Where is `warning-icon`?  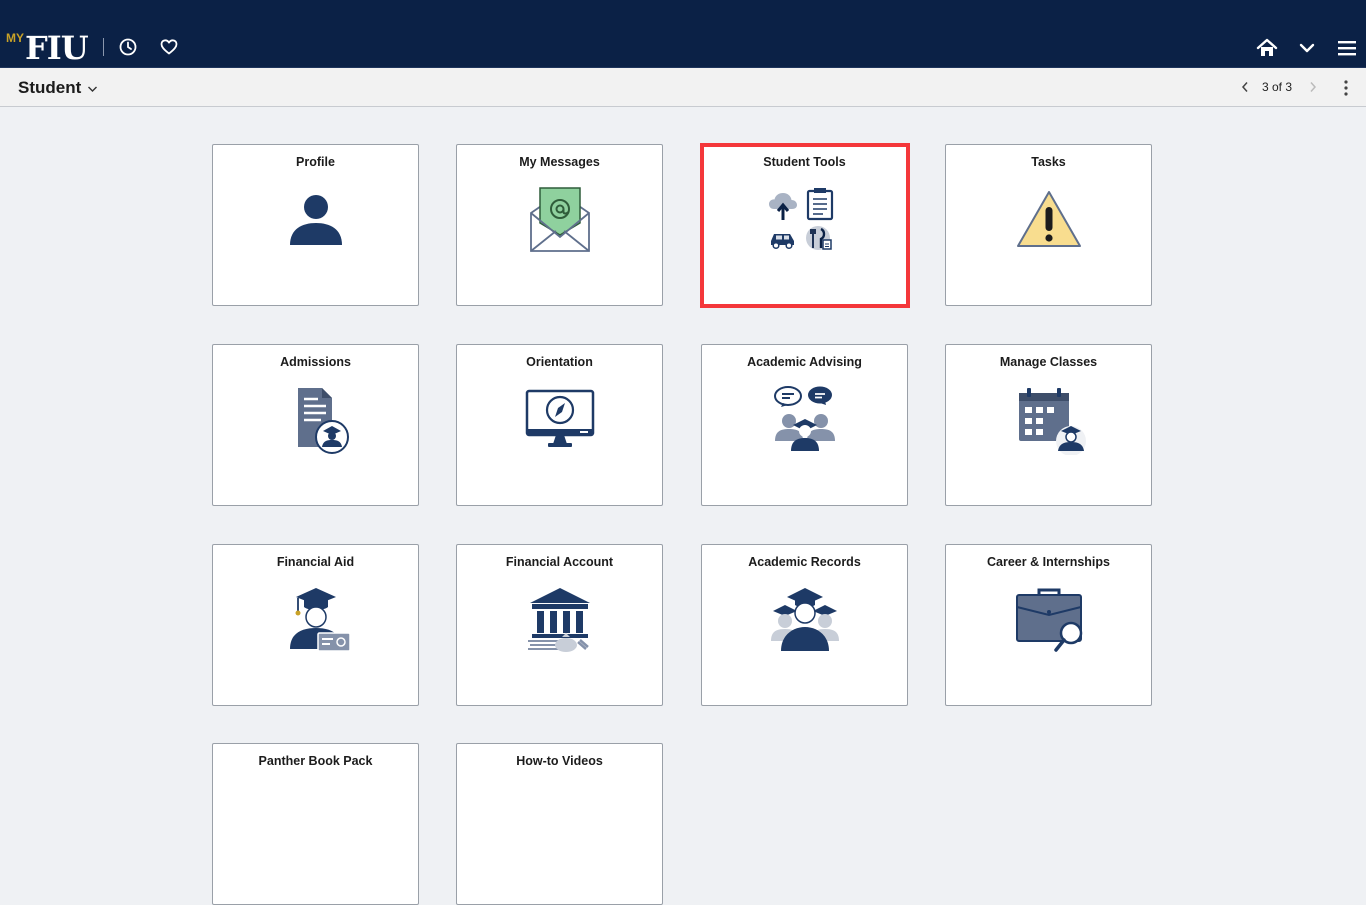 warning-icon is located at coordinates (1048, 219).